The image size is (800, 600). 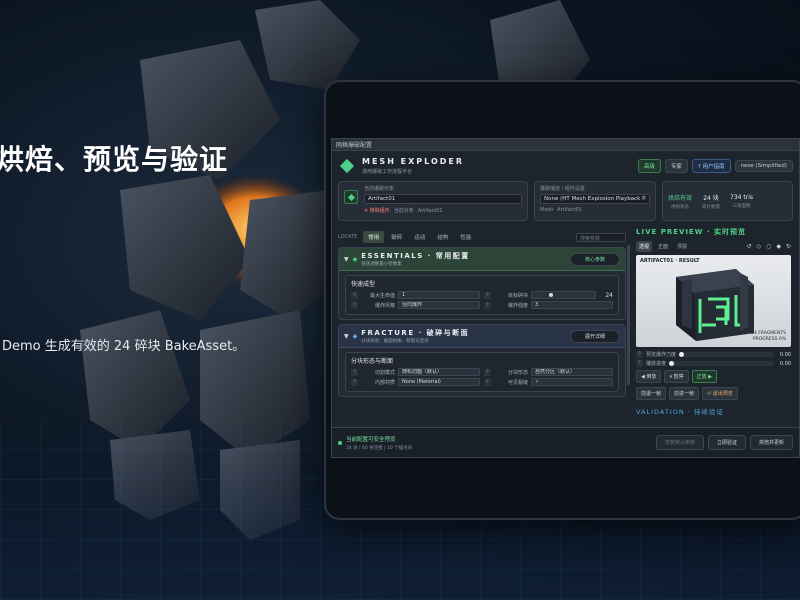 I want to click on validate-now-button: 立即验证, so click(x=726, y=442).